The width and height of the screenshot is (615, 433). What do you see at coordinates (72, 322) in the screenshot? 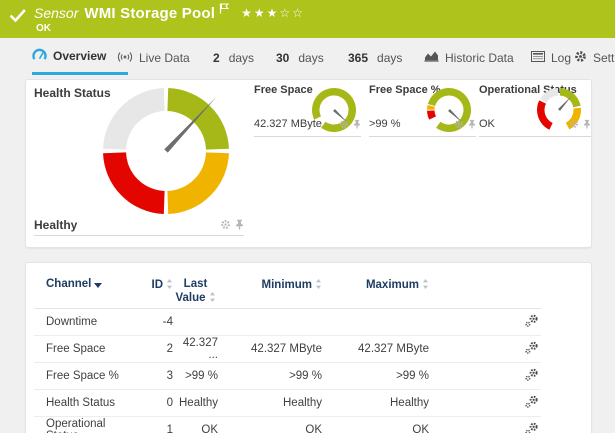
I see `channel-name: Downtime` at bounding box center [72, 322].